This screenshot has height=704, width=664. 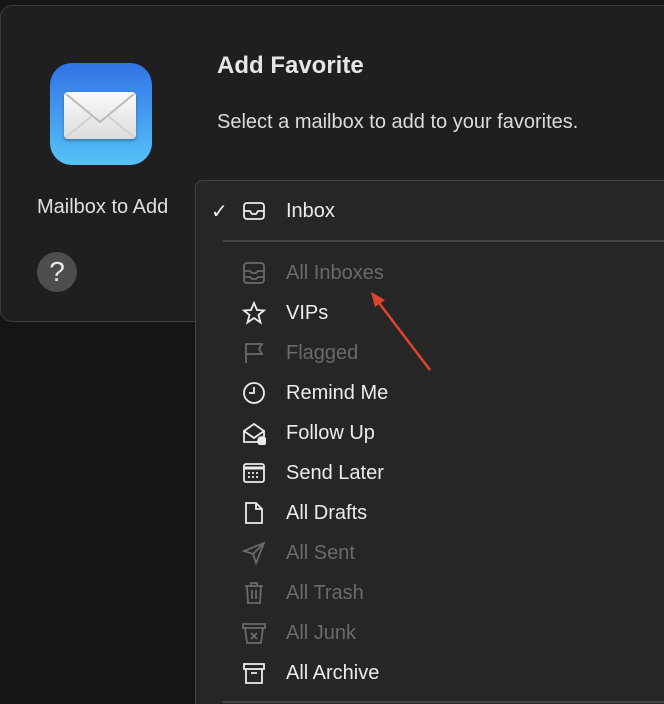 I want to click on annotation-arrow, so click(x=401, y=331).